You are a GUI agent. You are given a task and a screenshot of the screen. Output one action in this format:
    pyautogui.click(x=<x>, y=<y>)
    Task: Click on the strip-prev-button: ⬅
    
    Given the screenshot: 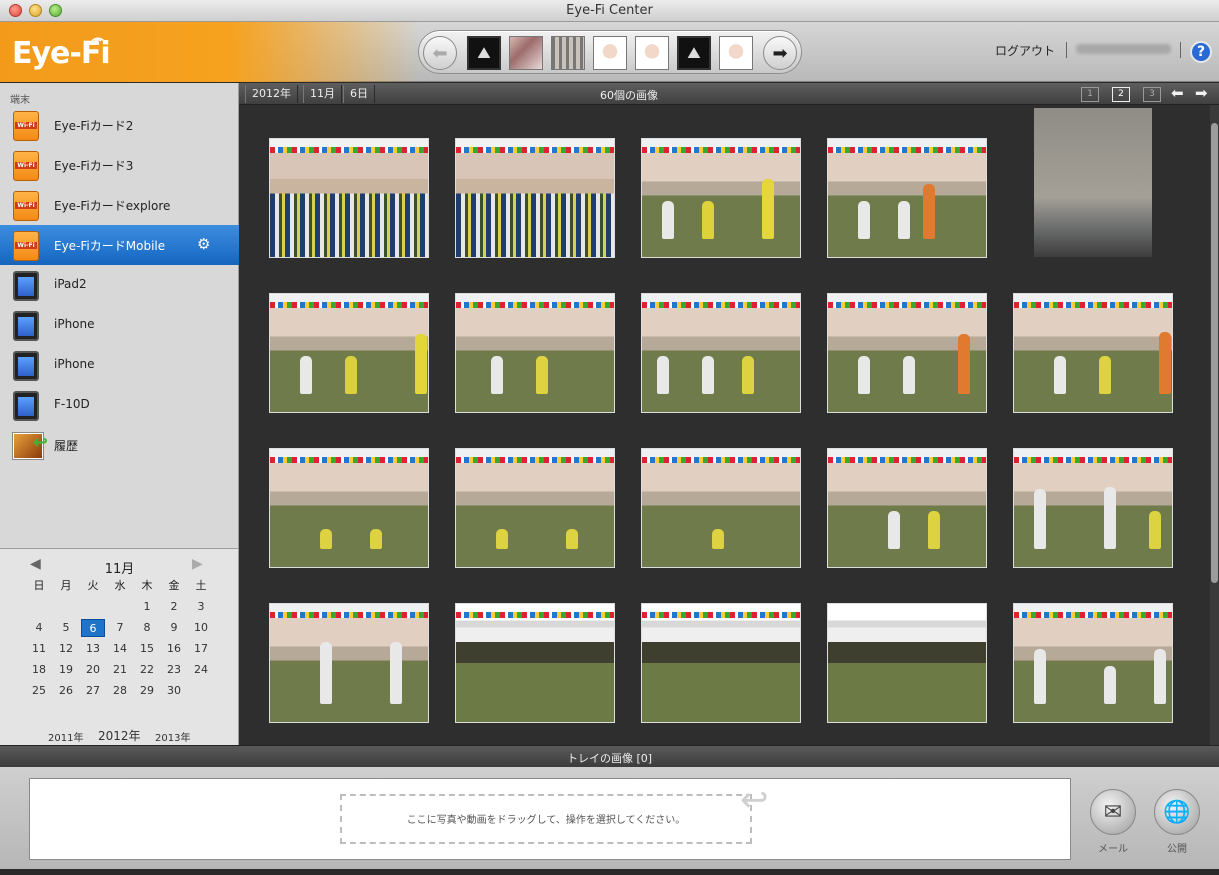 What is the action you would take?
    pyautogui.click(x=440, y=53)
    